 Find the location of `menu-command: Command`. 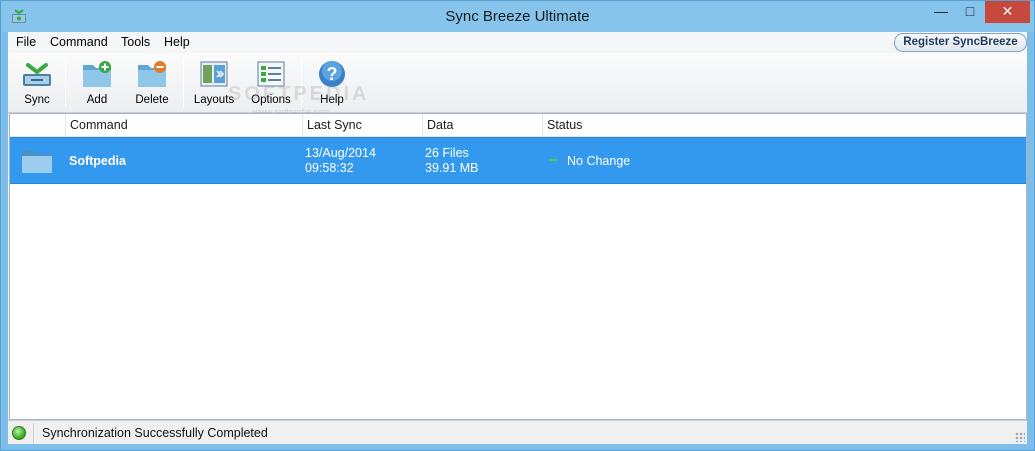

menu-command: Command is located at coordinates (79, 42).